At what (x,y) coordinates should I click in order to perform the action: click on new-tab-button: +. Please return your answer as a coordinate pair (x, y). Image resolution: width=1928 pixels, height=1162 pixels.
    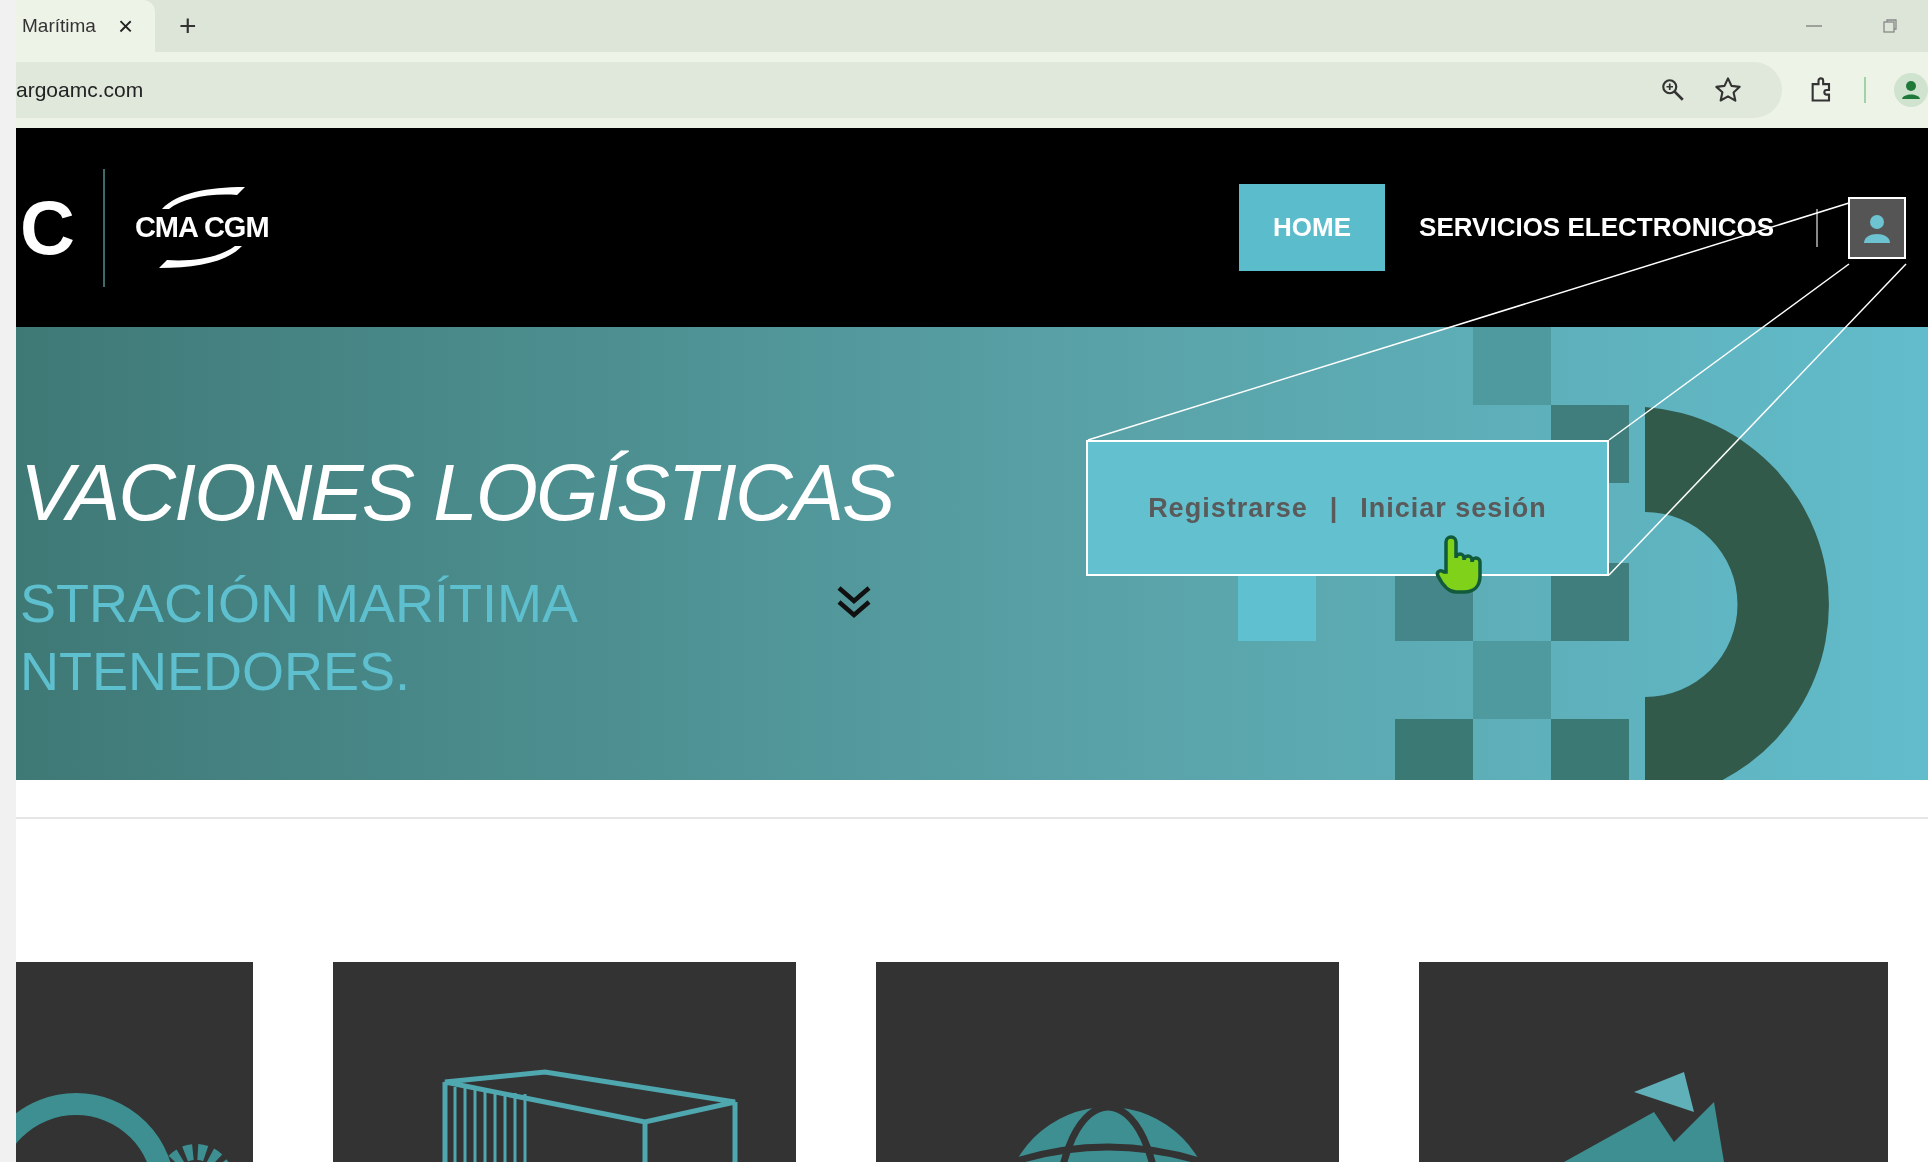
    Looking at the image, I should click on (188, 26).